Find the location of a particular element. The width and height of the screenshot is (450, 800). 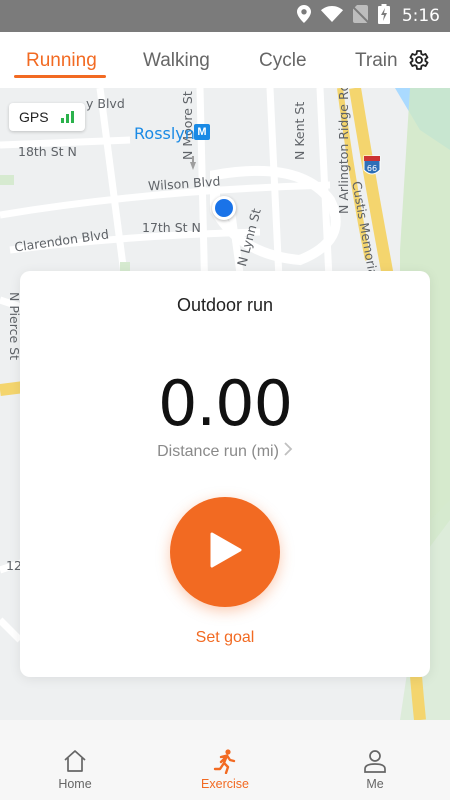

person-icon is located at coordinates (375, 761).